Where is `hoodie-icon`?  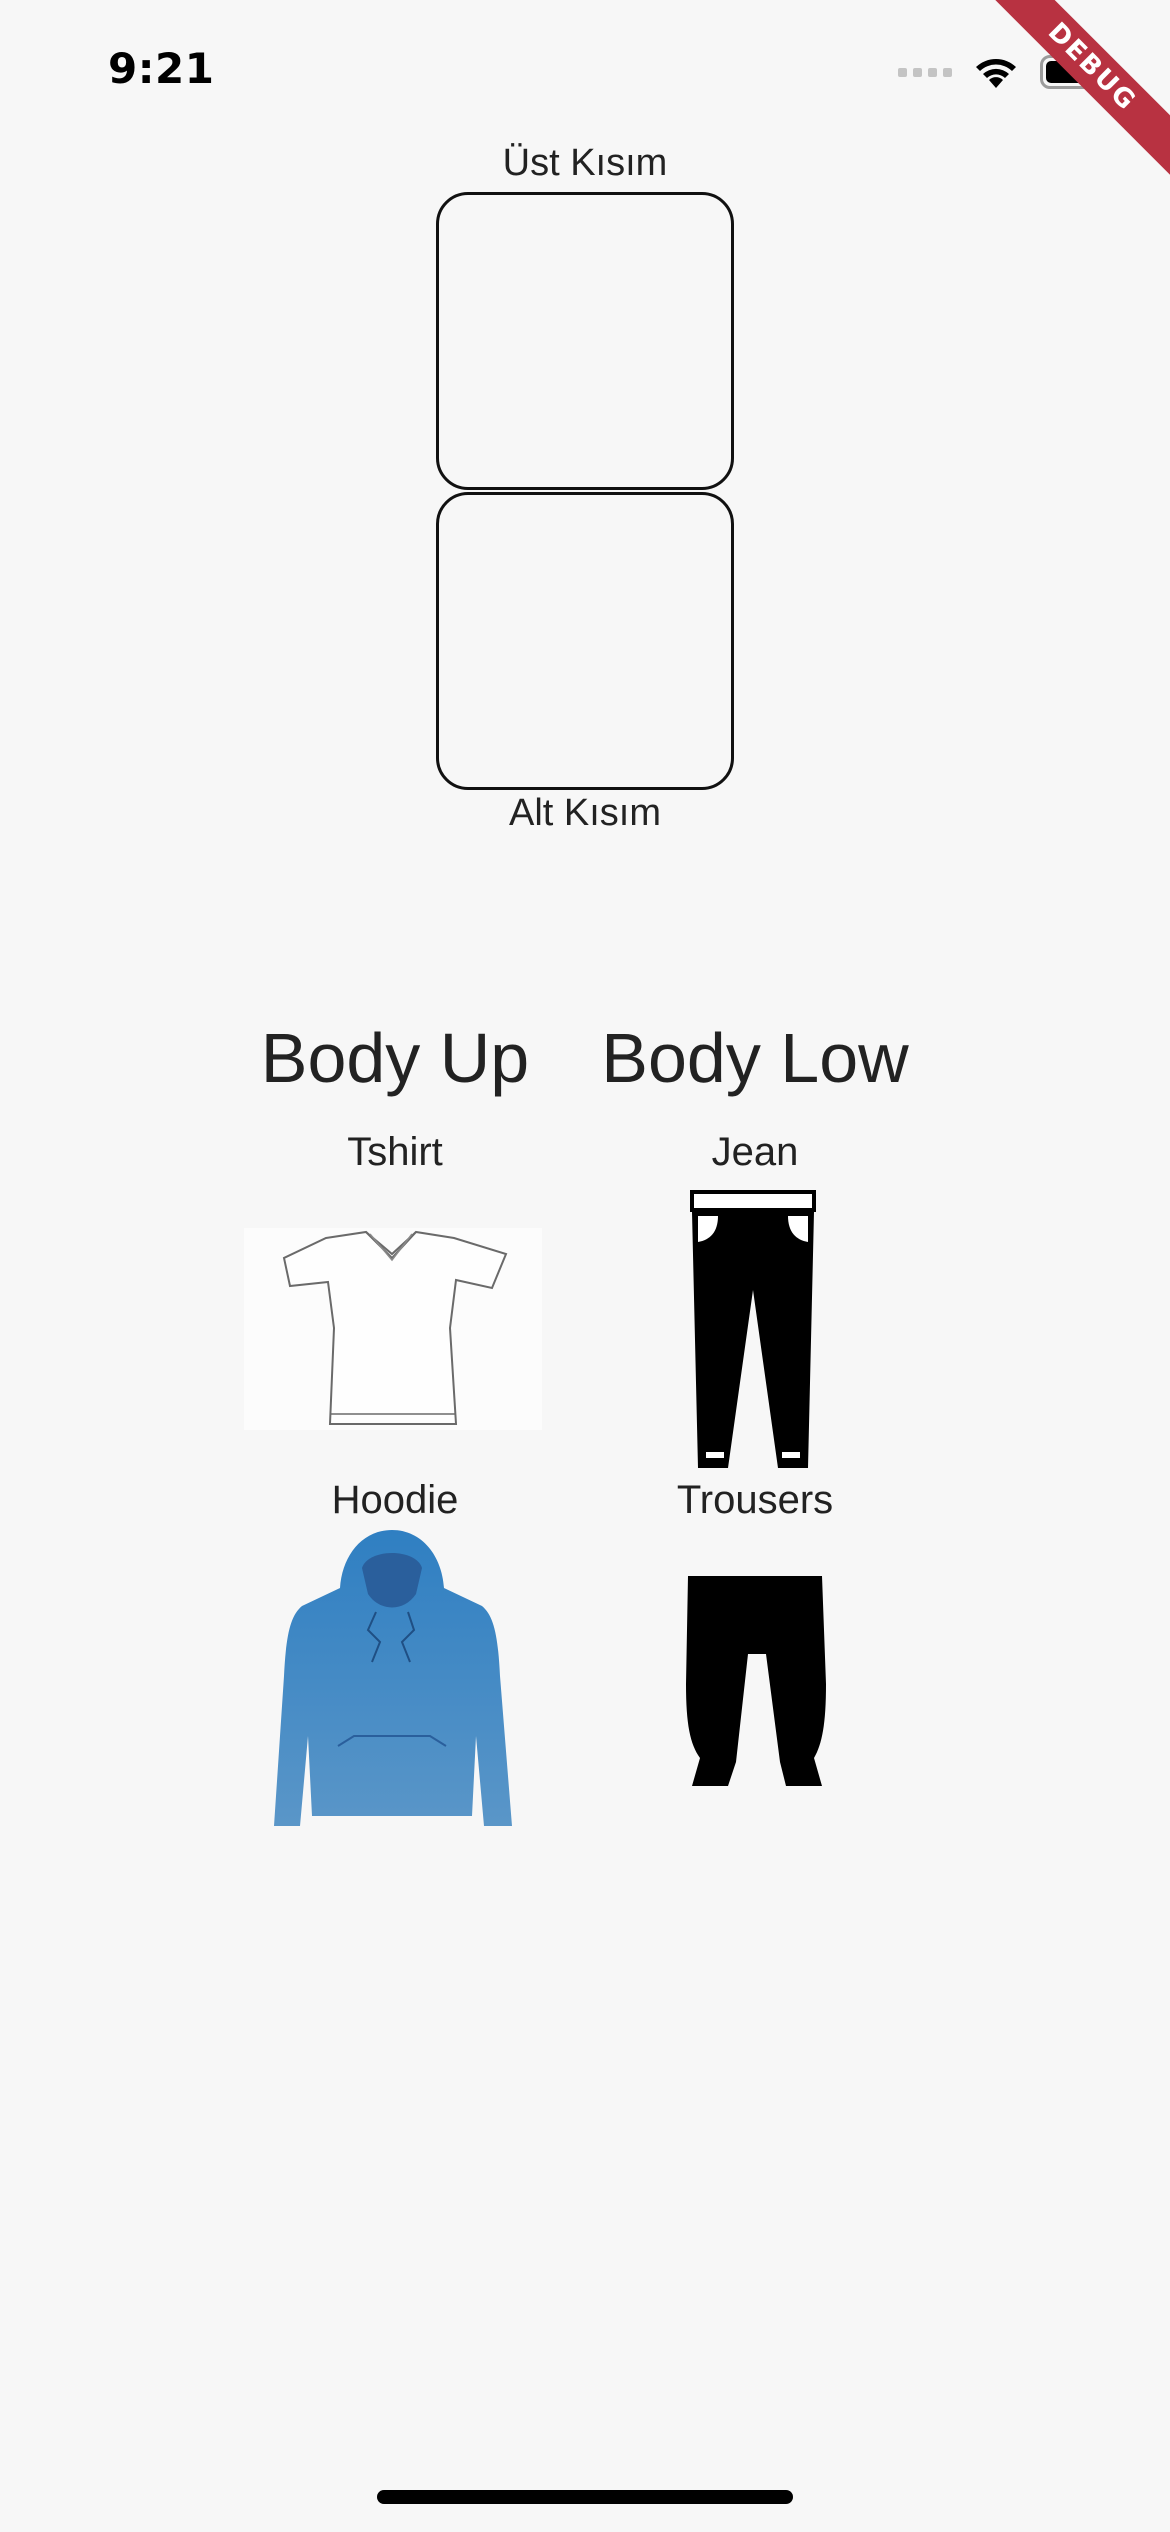 hoodie-icon is located at coordinates (393, 1678).